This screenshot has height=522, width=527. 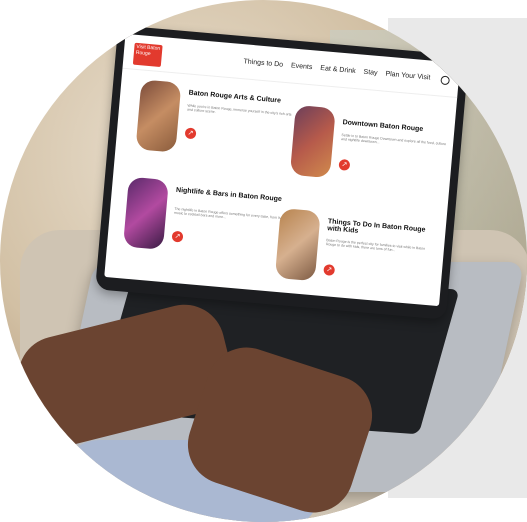 I want to click on nav-item-plan-your-visit: Plan Your Visit, so click(x=407, y=76).